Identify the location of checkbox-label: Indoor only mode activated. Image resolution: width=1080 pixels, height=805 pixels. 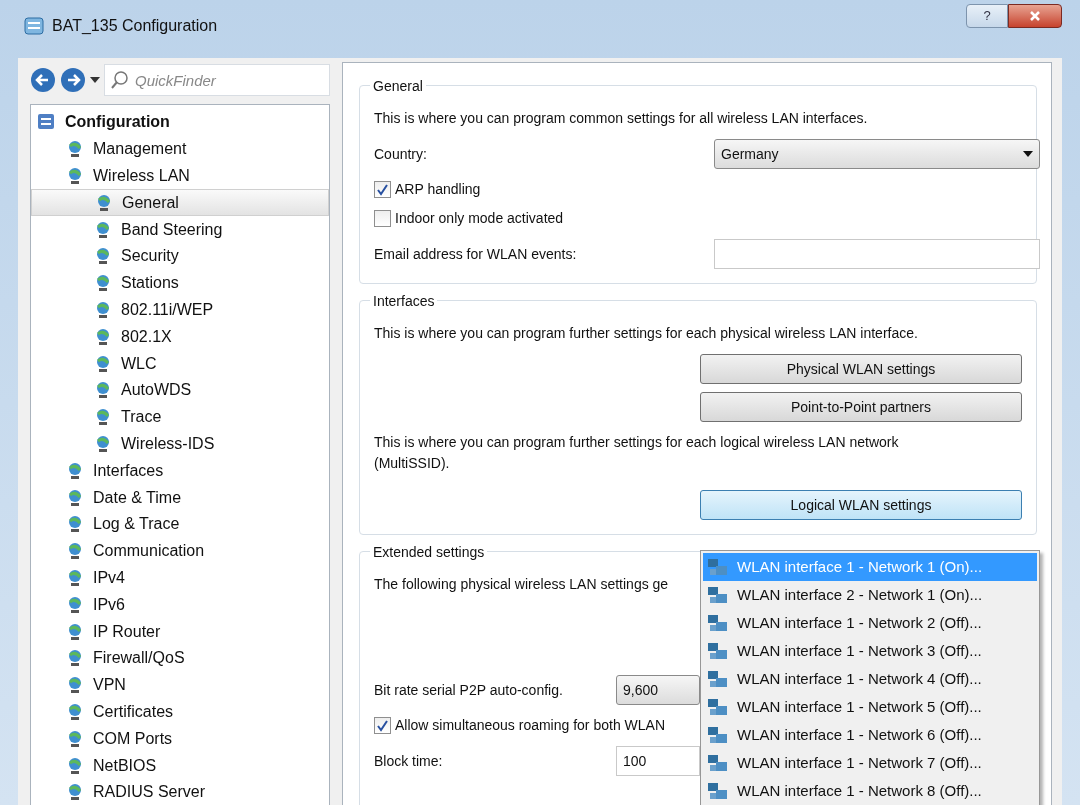
(479, 218).